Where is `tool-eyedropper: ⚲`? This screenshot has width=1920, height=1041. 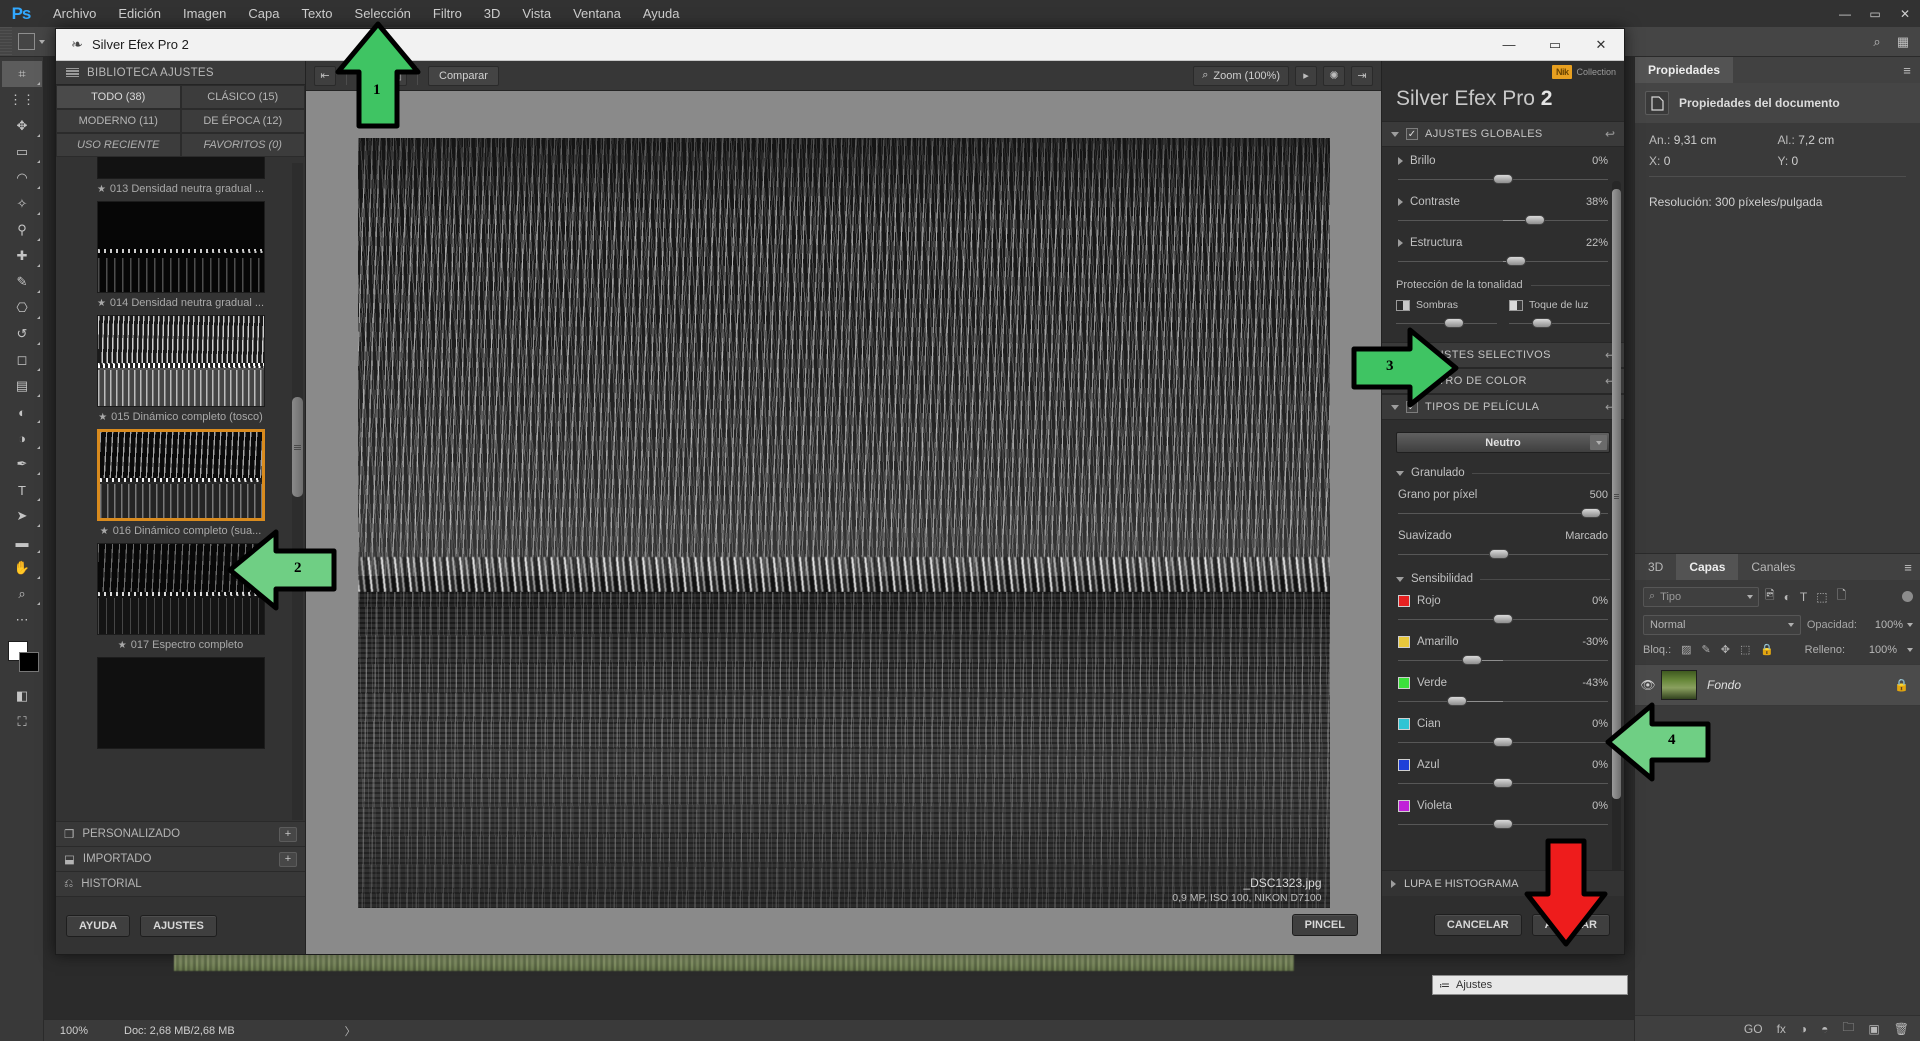
tool-eyedropper: ⚲ is located at coordinates (22, 230).